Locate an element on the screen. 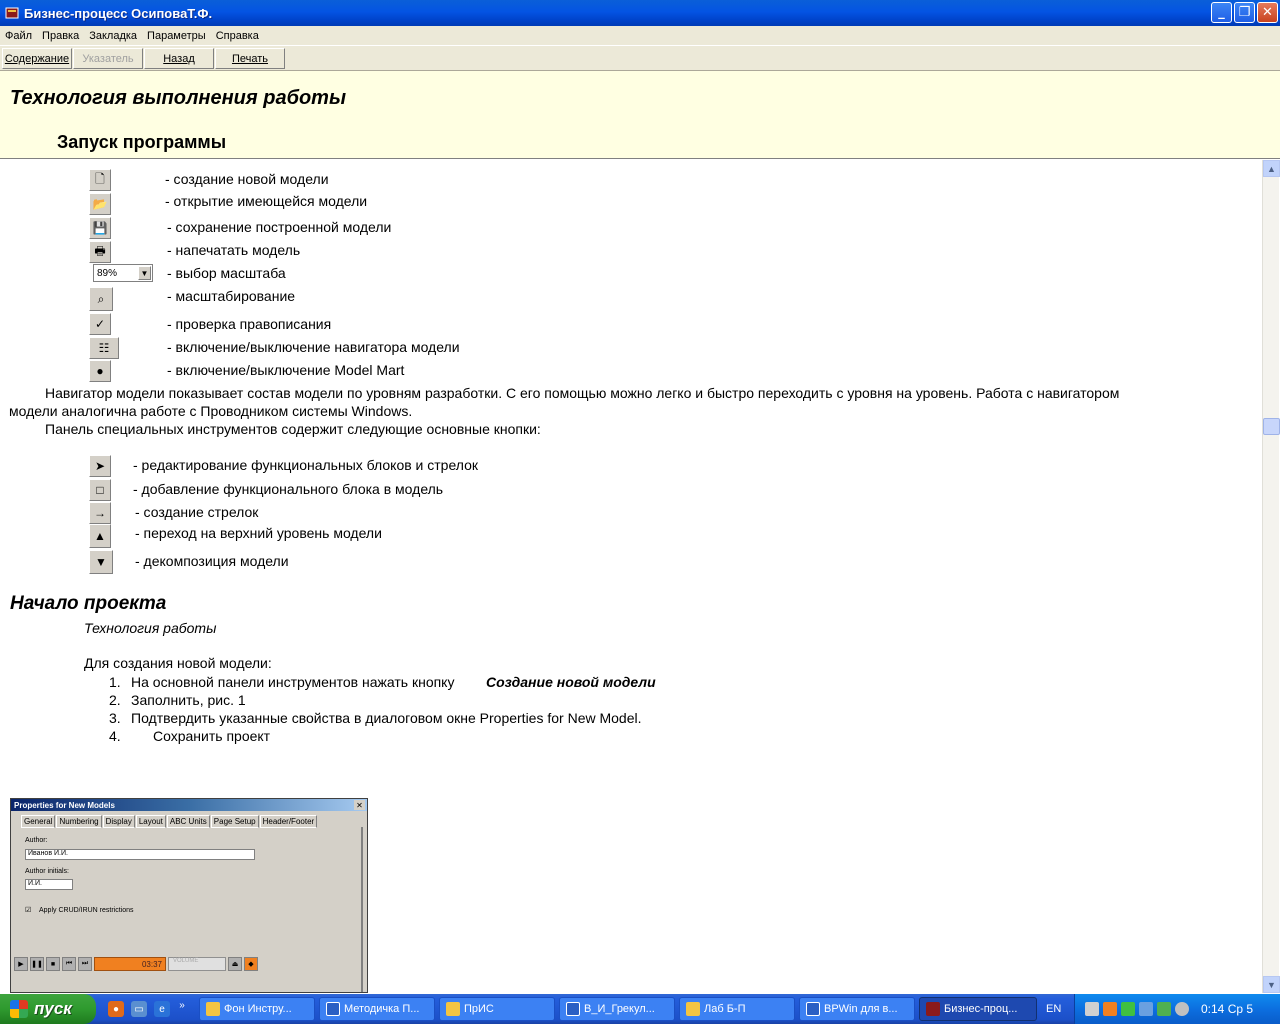 This screenshot has width=1280, height=1024. open-folder-icon: 📂 is located at coordinates (100, 204).